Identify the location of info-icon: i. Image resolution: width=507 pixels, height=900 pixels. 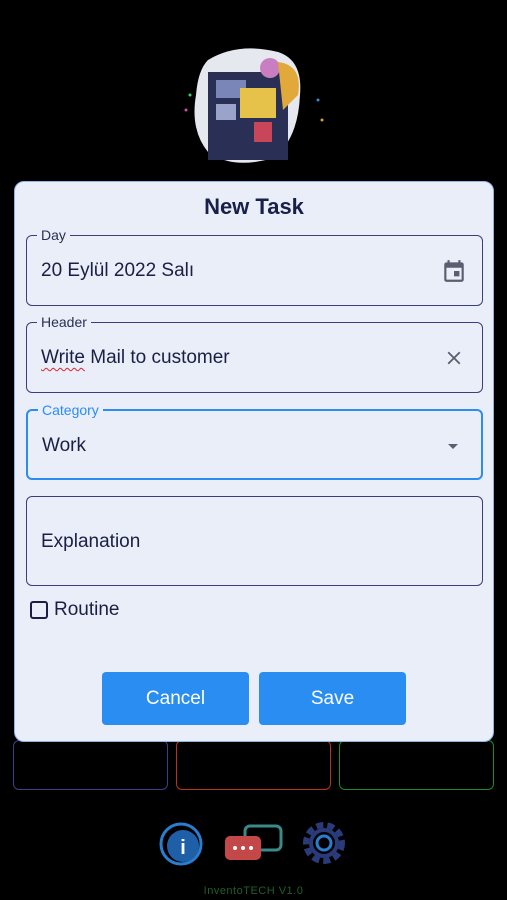
(181, 844).